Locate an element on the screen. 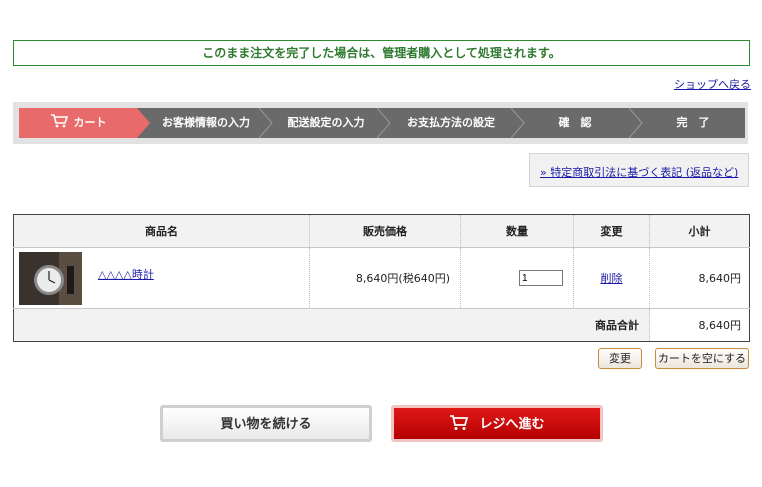 Image resolution: width=762 pixels, height=487 pixels. step-delivery: 配送設定の入力 is located at coordinates (326, 122).